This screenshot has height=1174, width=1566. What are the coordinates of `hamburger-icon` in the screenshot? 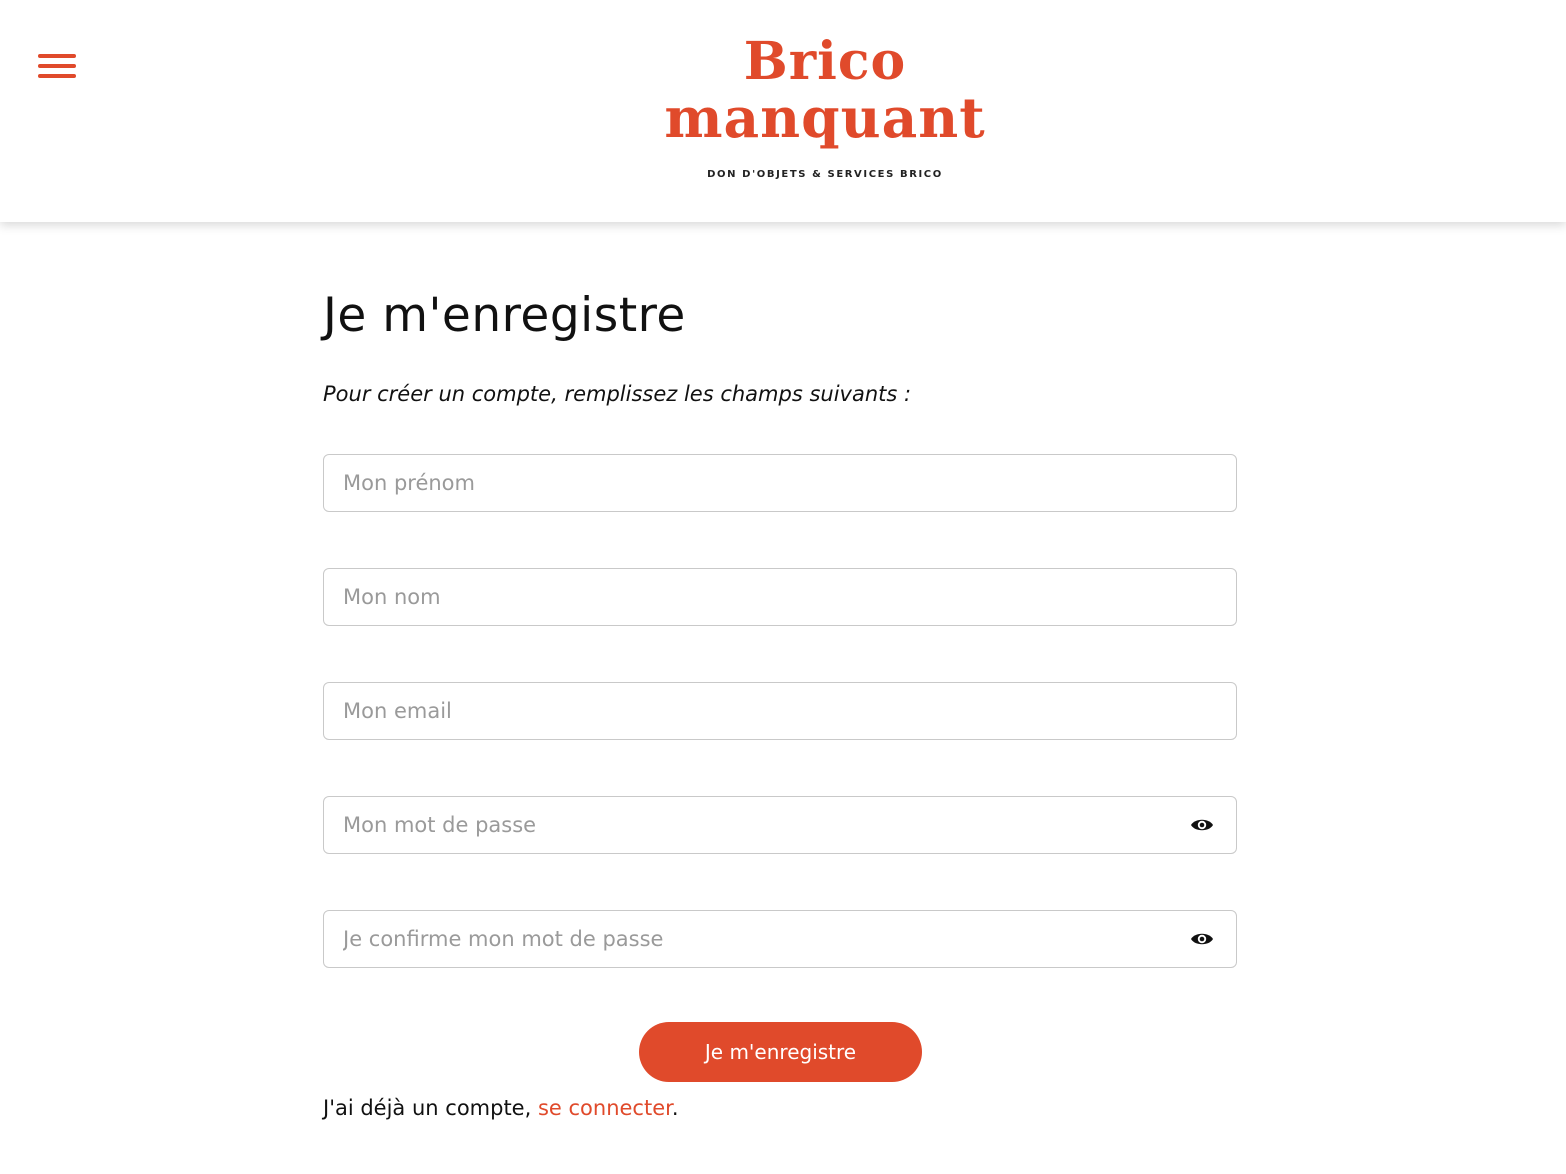 It's located at (58, 66).